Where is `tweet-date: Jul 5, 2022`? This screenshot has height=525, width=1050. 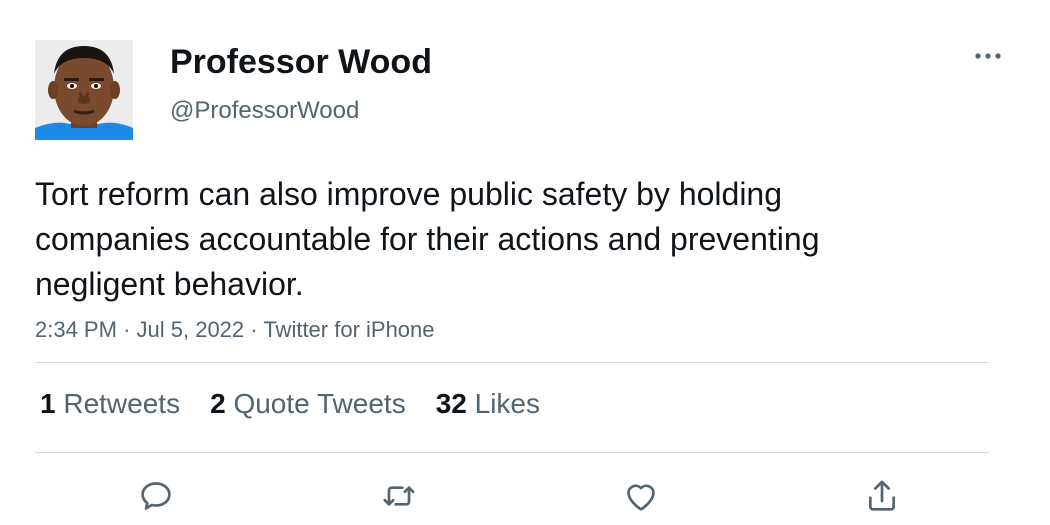 tweet-date: Jul 5, 2022 is located at coordinates (191, 329).